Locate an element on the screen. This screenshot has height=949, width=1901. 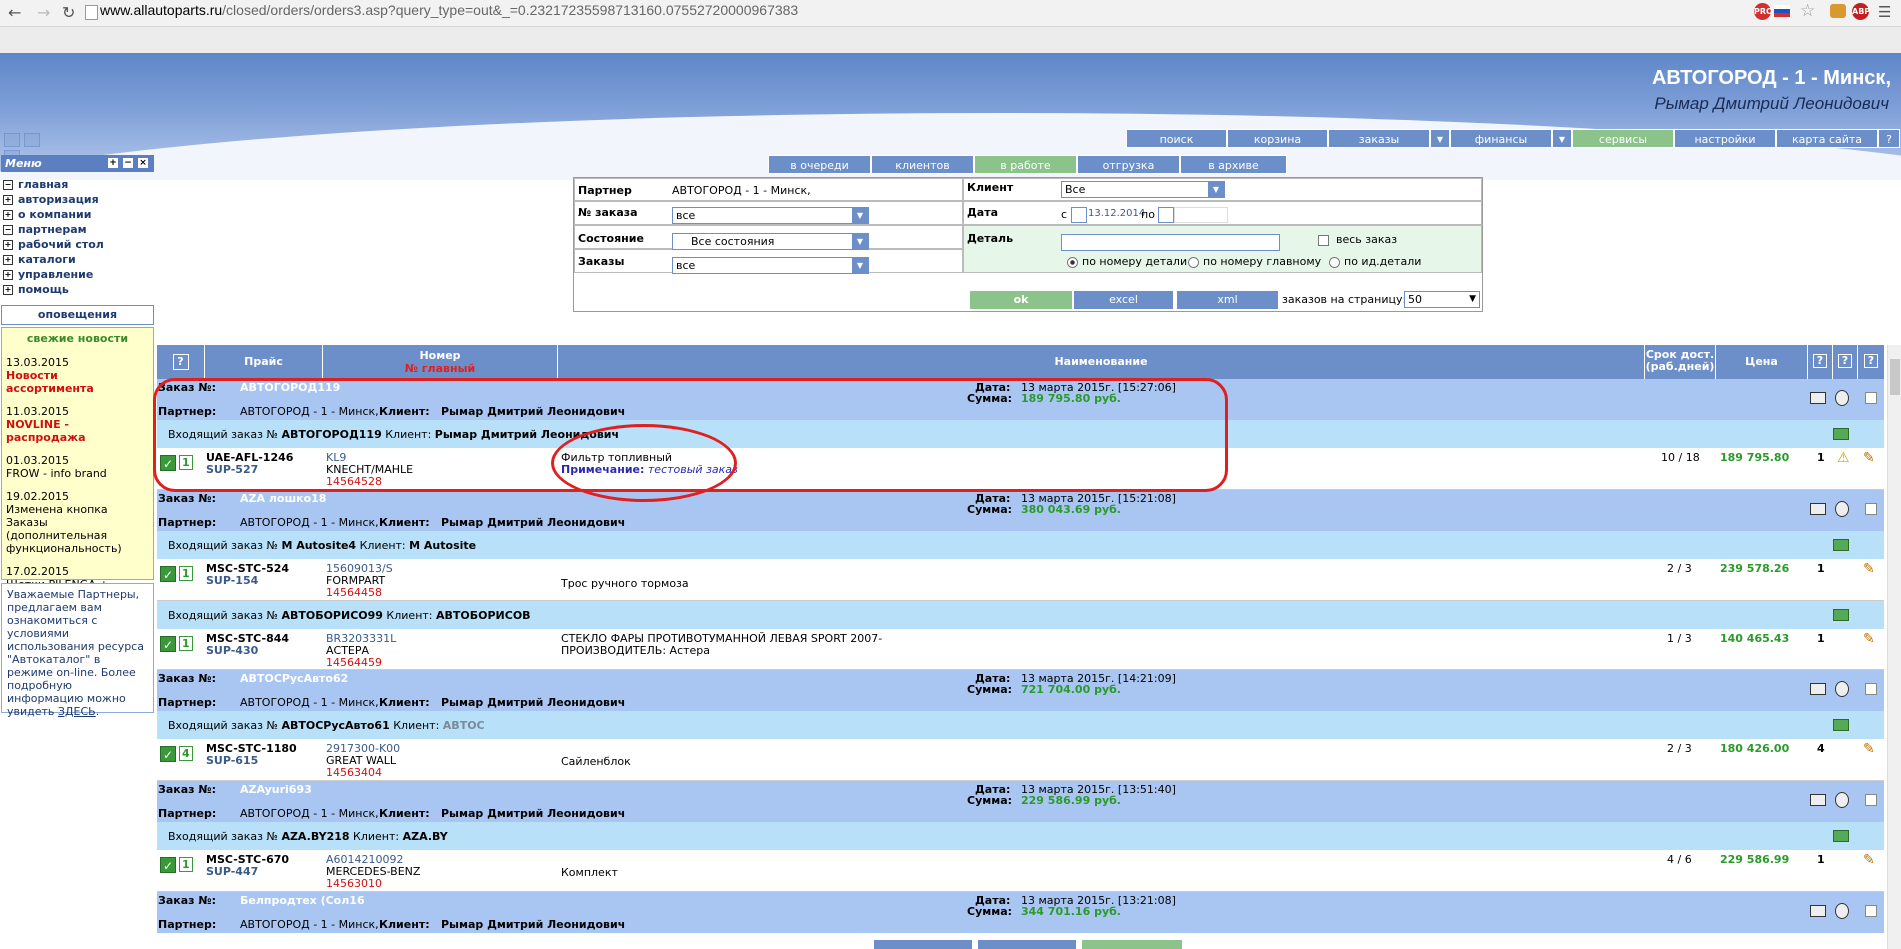
menu-cart: корзина is located at coordinates (1277, 138).